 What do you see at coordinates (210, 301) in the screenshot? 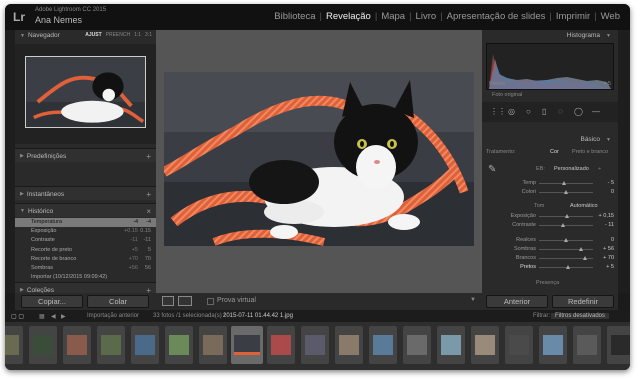
I see `soft-proof-checkbox` at bounding box center [210, 301].